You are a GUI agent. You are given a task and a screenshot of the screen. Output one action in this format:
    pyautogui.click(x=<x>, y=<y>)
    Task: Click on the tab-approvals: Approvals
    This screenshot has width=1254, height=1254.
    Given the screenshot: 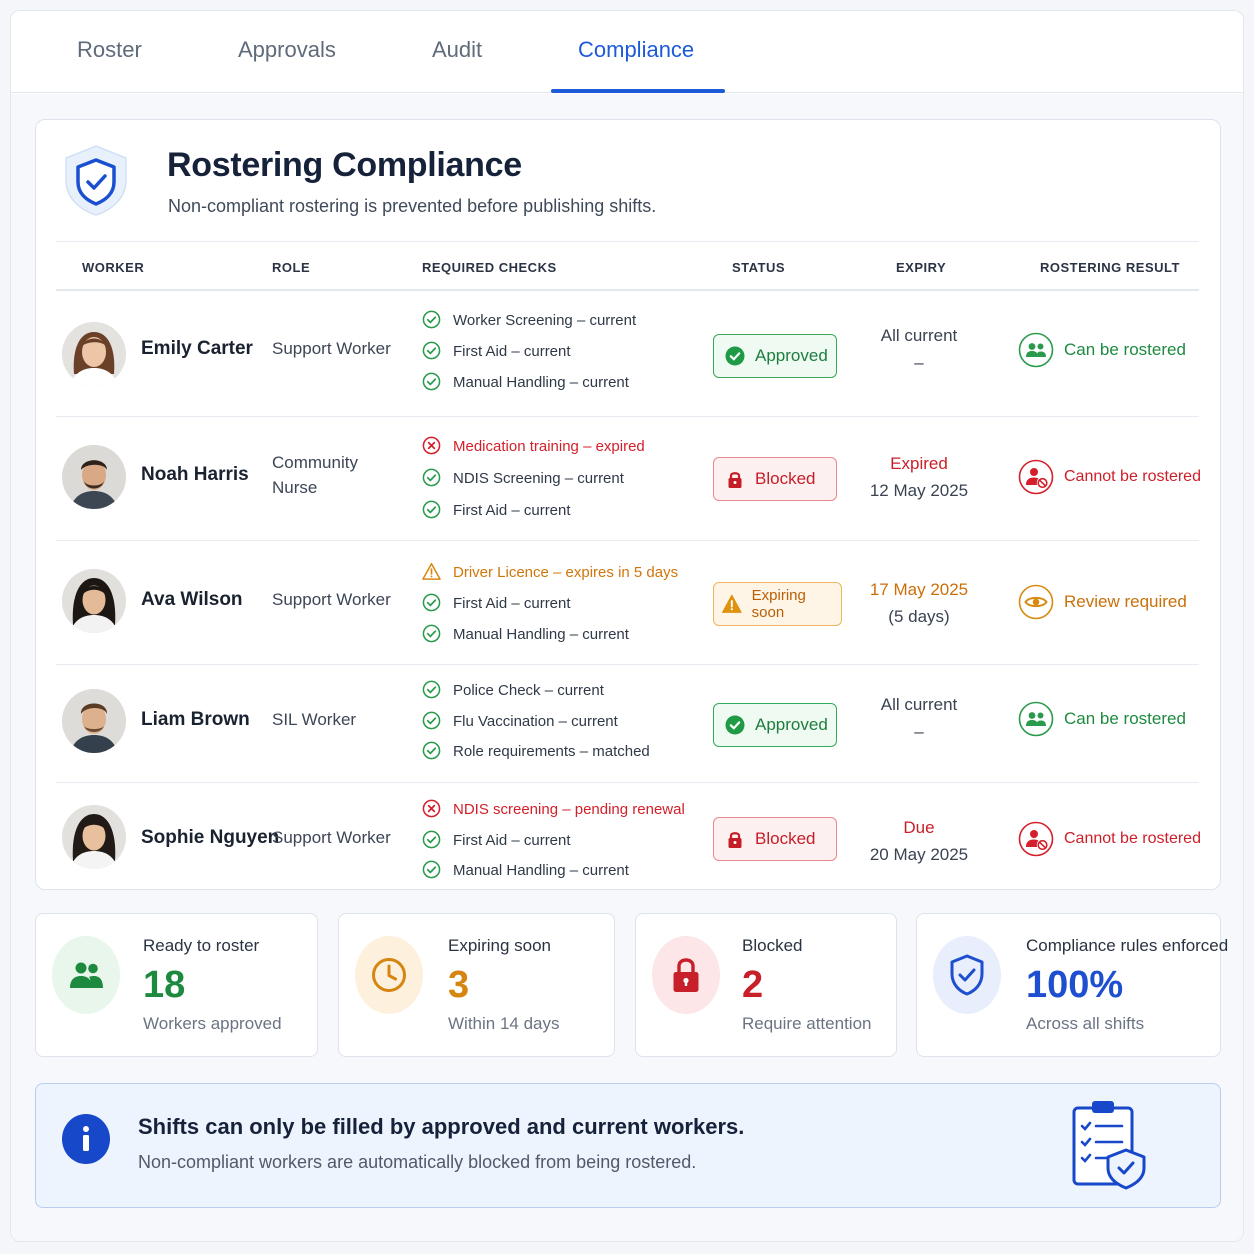 What is the action you would take?
    pyautogui.click(x=287, y=50)
    